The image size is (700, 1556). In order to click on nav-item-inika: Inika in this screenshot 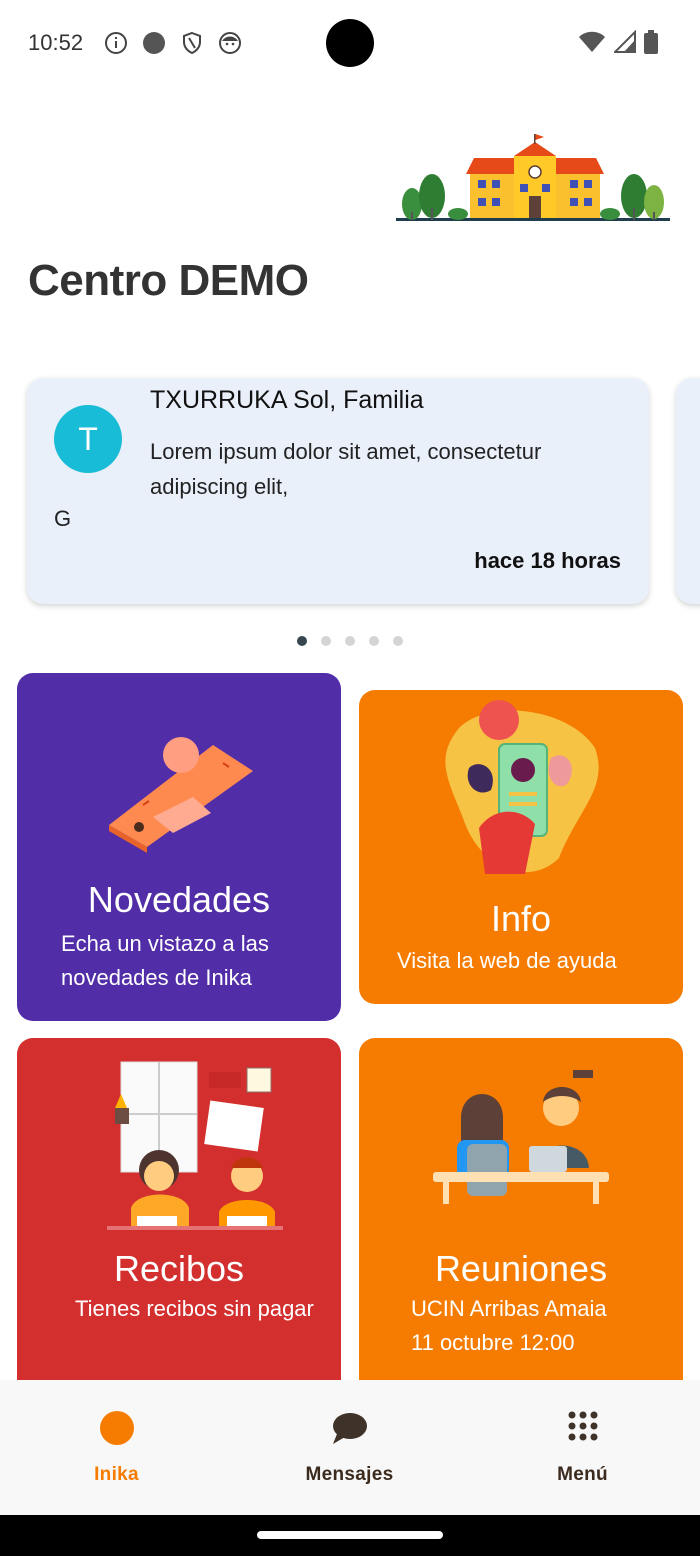, I will do `click(116, 1447)`.